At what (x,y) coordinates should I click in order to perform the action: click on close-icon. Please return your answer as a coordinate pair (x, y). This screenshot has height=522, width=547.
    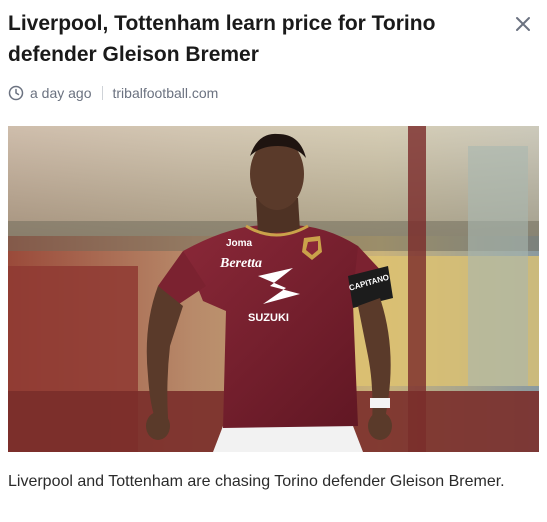
    Looking at the image, I should click on (523, 24).